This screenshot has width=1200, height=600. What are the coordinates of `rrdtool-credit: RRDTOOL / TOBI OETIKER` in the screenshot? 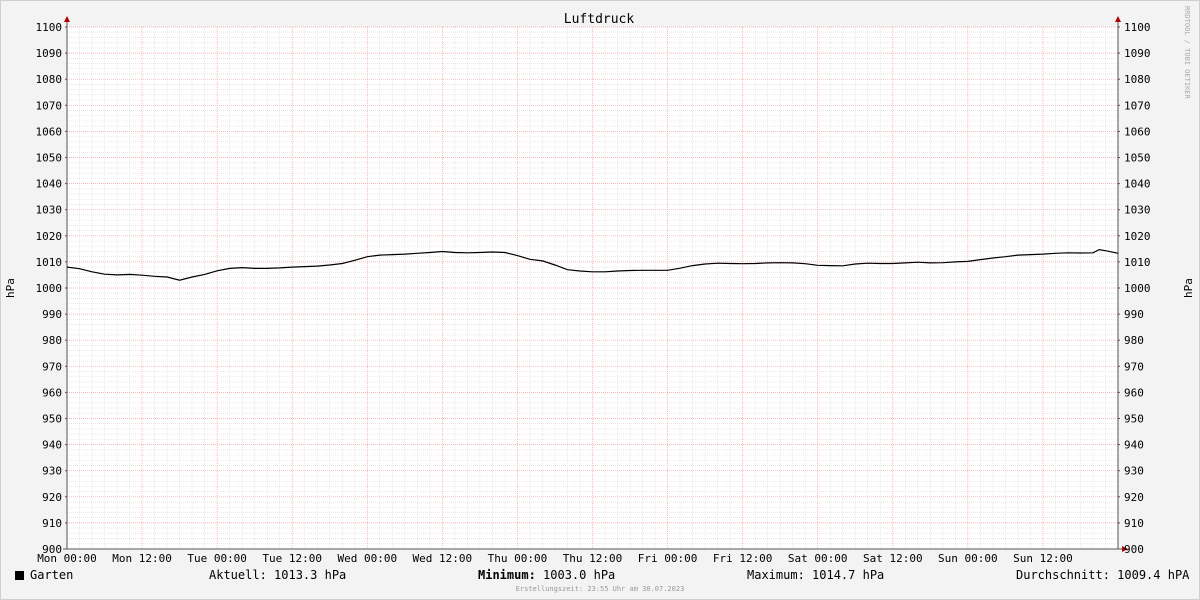 It's located at (1187, 52).